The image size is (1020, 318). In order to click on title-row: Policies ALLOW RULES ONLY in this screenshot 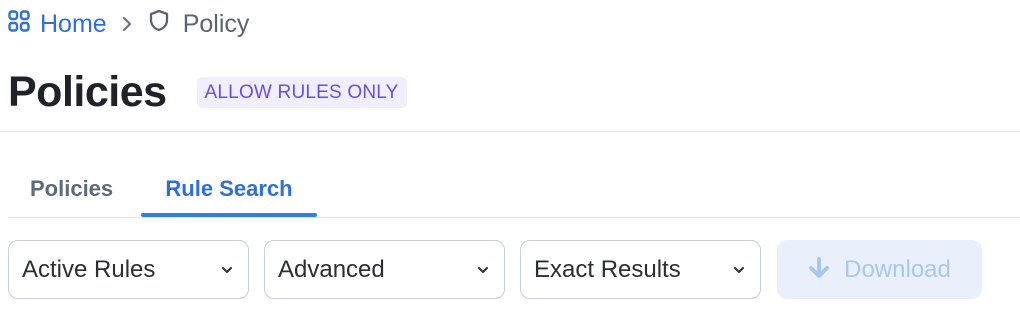, I will do `click(207, 92)`.